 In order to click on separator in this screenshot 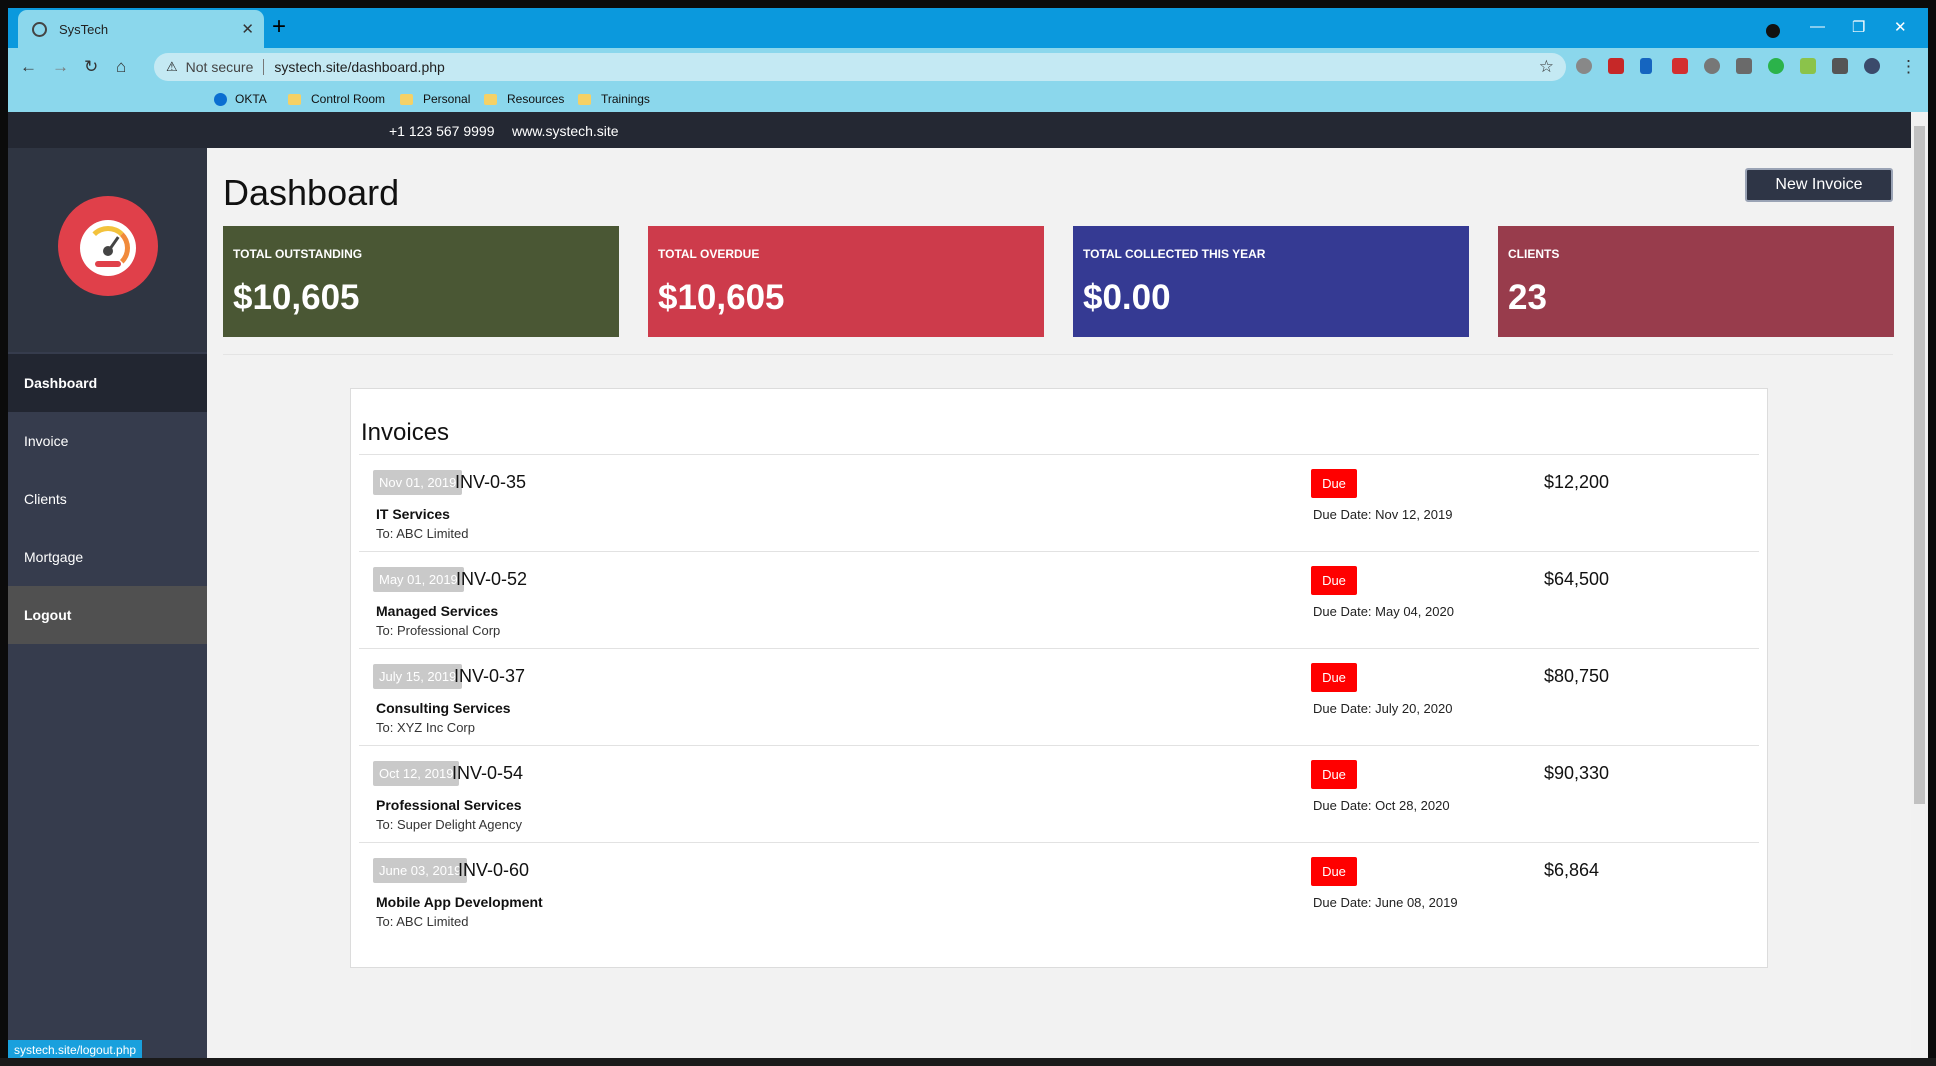, I will do `click(264, 67)`.